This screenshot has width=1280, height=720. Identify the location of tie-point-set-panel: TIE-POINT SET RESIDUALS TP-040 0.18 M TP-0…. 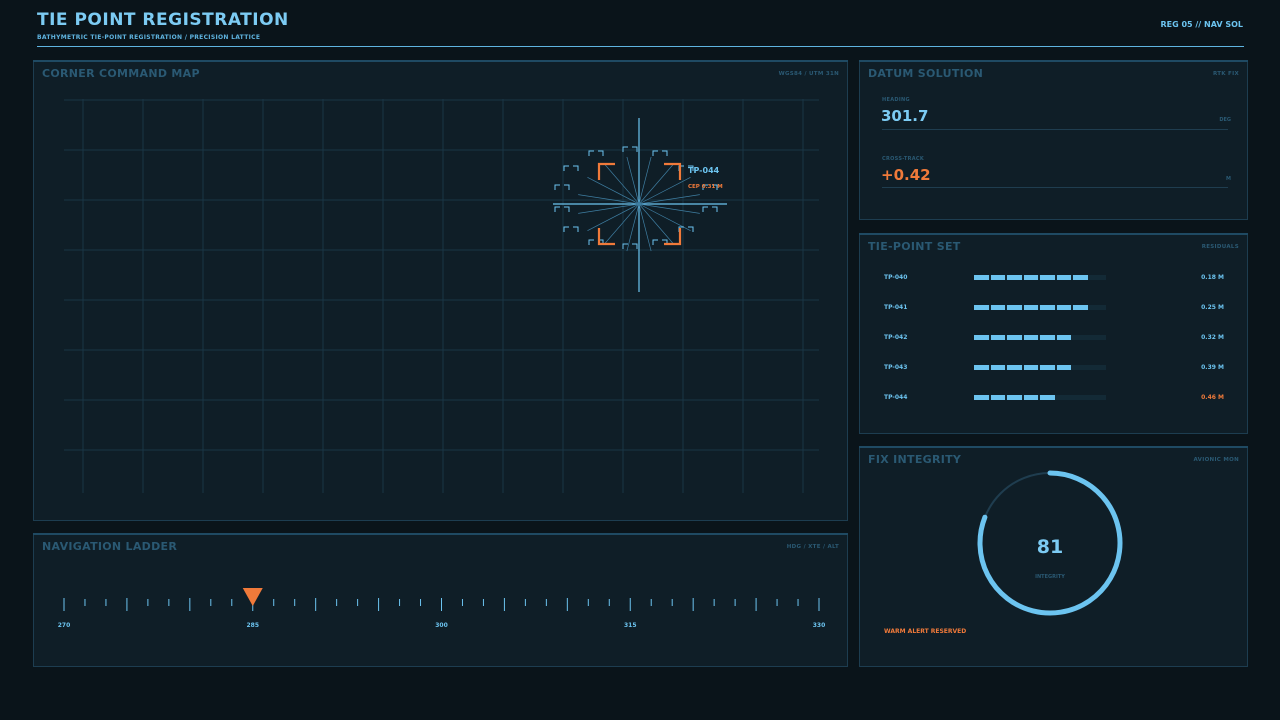
(1053, 333).